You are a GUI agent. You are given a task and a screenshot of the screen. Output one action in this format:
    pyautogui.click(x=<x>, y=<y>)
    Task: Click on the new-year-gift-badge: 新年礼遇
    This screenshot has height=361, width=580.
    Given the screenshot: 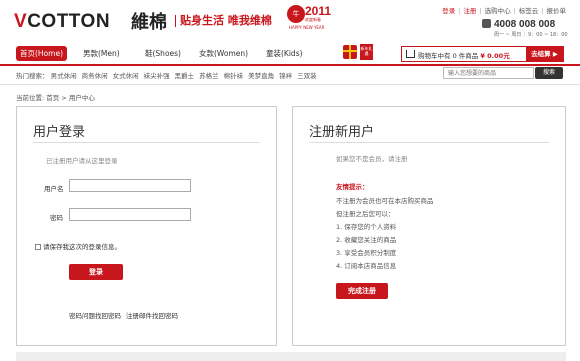 What is the action you would take?
    pyautogui.click(x=366, y=52)
    